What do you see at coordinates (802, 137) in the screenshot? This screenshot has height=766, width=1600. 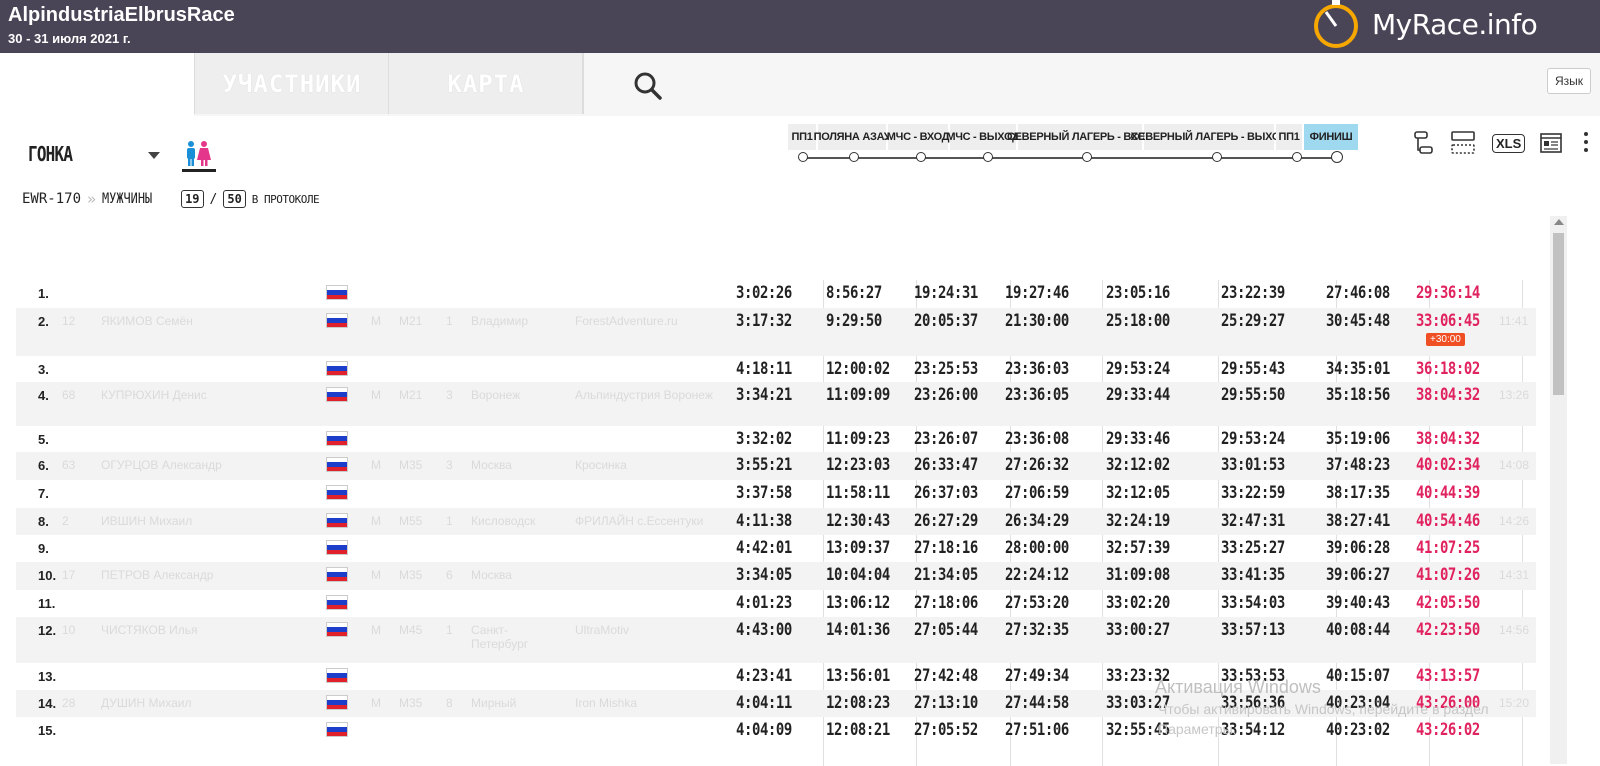 I see `checkpoint-pp1: ПП1` at bounding box center [802, 137].